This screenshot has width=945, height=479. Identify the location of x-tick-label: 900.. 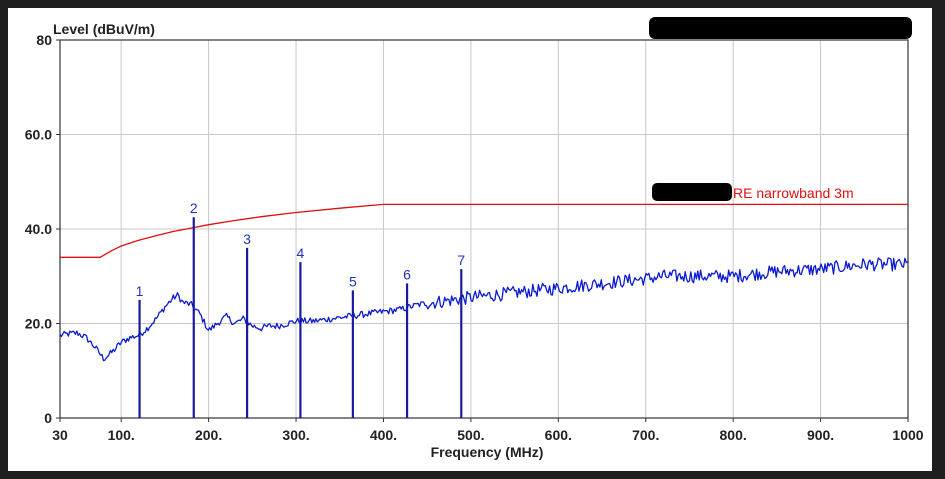
(820, 435).